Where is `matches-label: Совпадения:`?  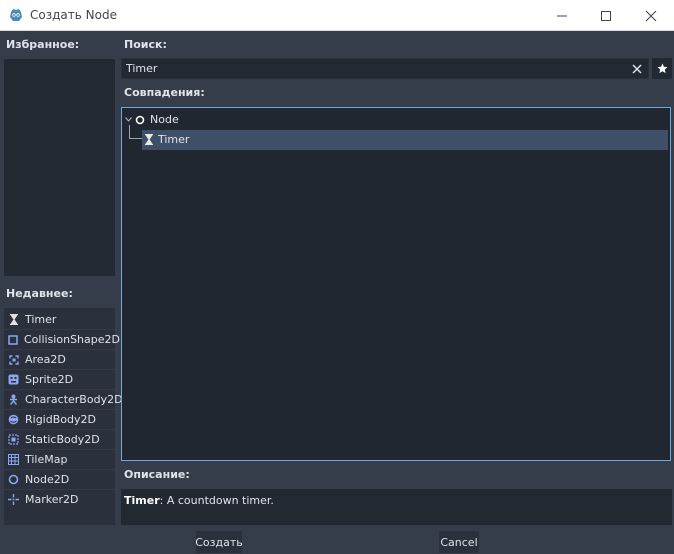 matches-label: Совпадения: is located at coordinates (164, 92).